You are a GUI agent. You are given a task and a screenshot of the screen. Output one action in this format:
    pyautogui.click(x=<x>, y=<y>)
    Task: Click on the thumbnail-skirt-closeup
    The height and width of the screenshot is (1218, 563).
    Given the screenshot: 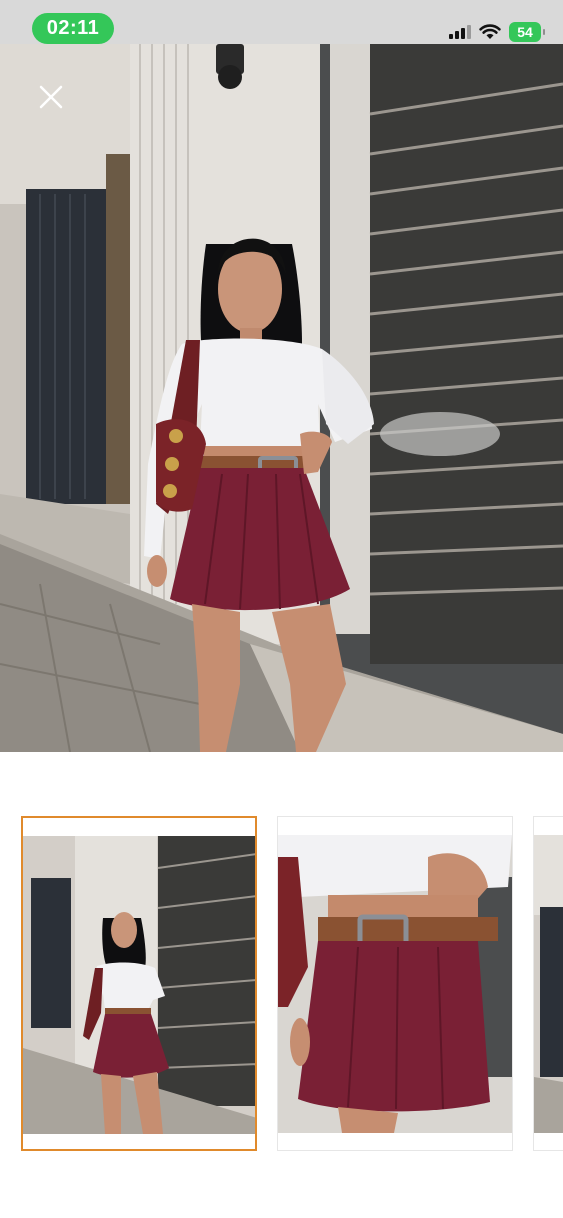 What is the action you would take?
    pyautogui.click(x=395, y=983)
    